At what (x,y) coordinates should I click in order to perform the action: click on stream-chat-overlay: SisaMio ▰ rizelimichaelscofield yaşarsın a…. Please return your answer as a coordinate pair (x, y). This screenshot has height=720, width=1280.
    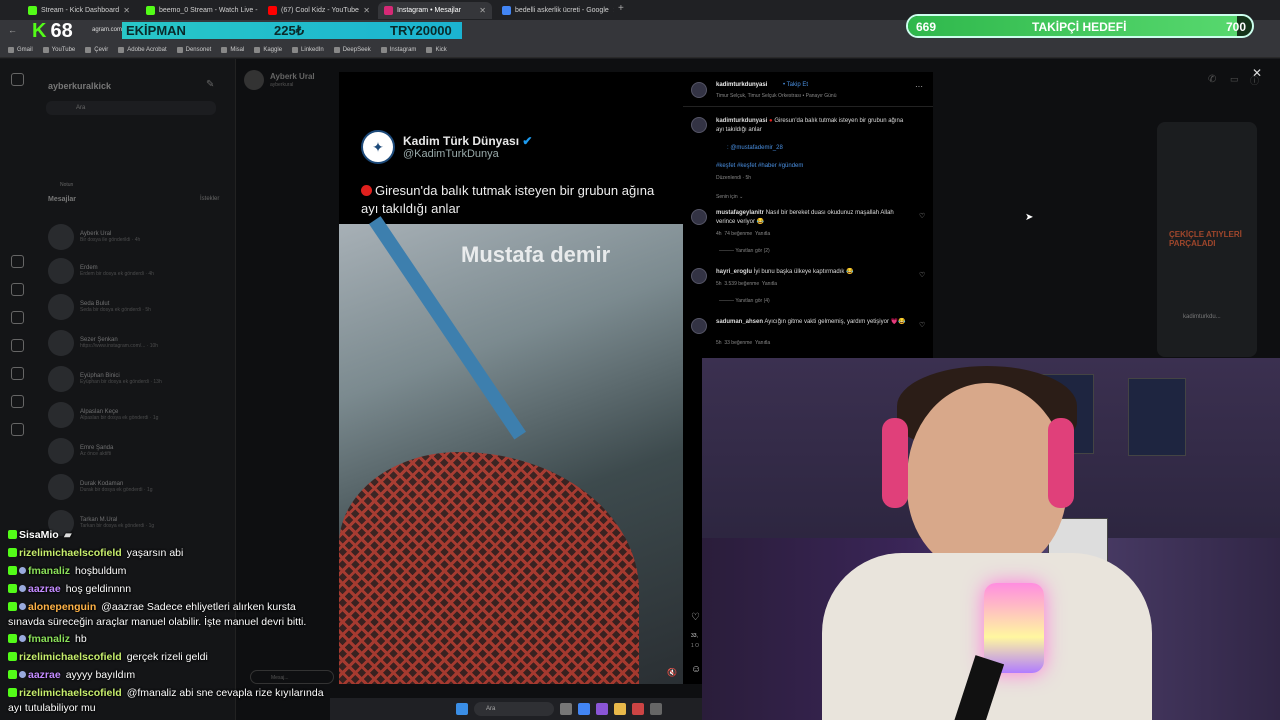
    Looking at the image, I should click on (165, 623).